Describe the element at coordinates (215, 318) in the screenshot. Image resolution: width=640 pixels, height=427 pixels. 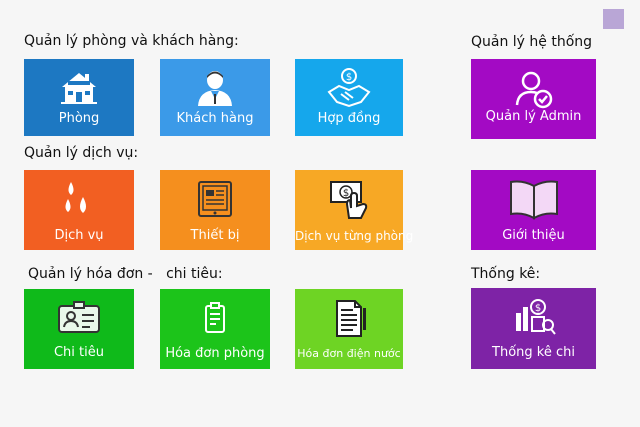
I see `clipboard-icon` at that location.